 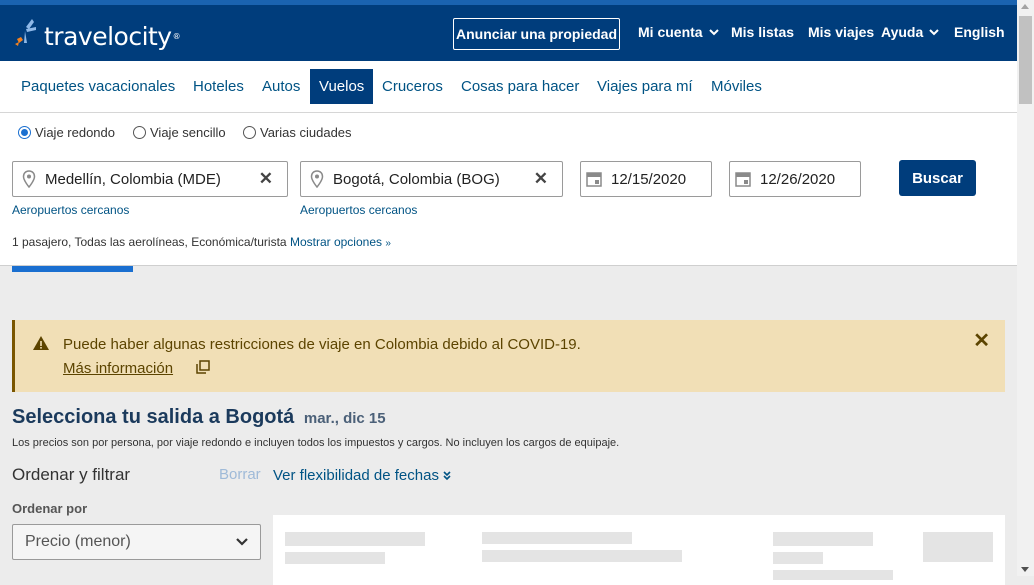 I want to click on clear-destination-icon: ✕, so click(x=541, y=179).